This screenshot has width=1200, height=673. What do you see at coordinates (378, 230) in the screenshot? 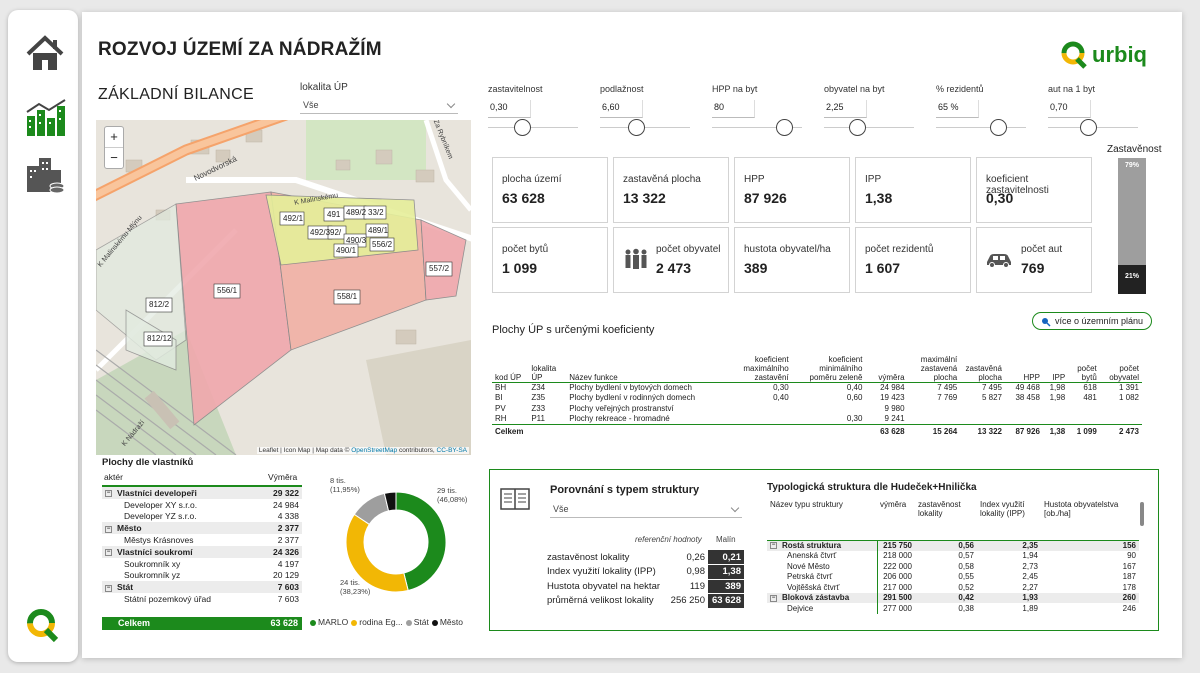
I see `parcel-label: 489/1` at bounding box center [378, 230].